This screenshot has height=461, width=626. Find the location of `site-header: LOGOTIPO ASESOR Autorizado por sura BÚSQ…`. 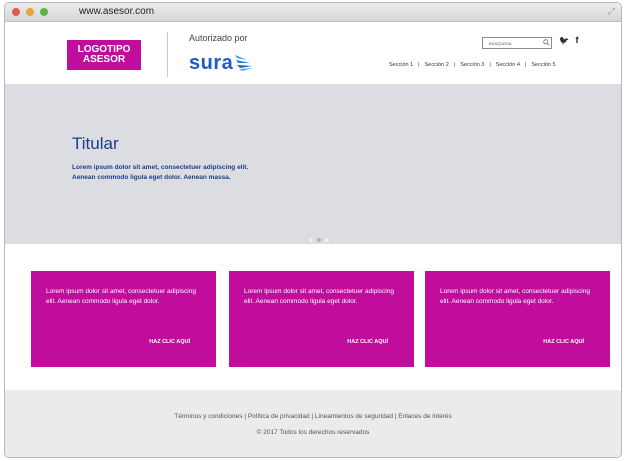

site-header: LOGOTIPO ASESOR Autorizado por sura BÚSQ… is located at coordinates (313, 53).